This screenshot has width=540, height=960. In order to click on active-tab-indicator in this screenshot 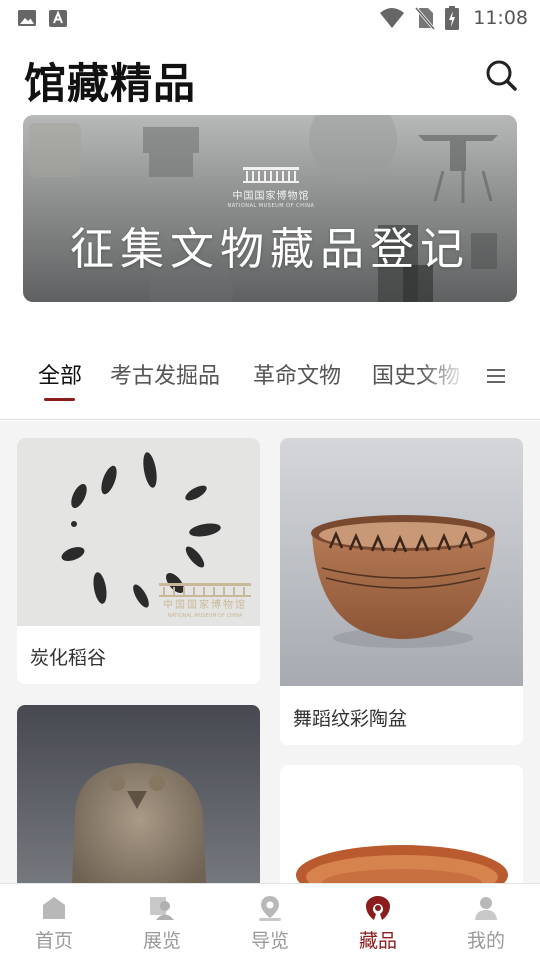, I will do `click(59, 399)`.